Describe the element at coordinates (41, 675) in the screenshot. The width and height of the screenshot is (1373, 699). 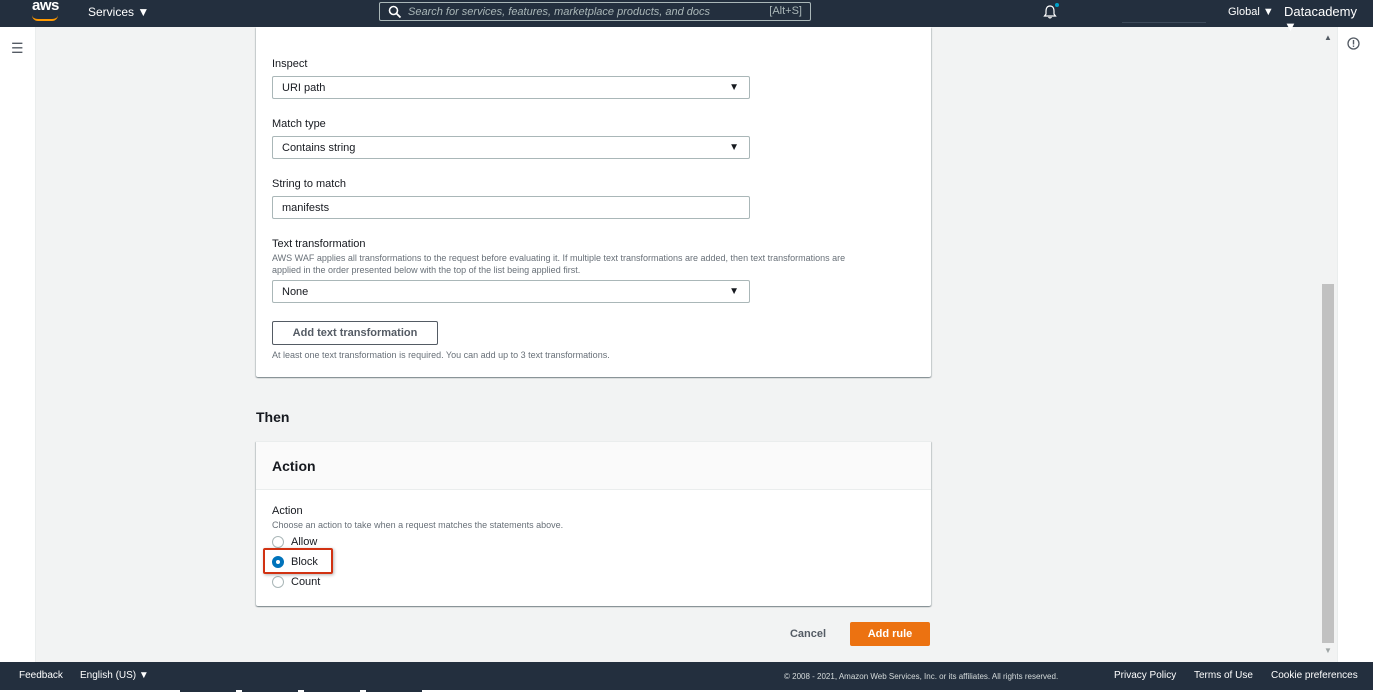
I see `feedback-link: Feedback` at that location.